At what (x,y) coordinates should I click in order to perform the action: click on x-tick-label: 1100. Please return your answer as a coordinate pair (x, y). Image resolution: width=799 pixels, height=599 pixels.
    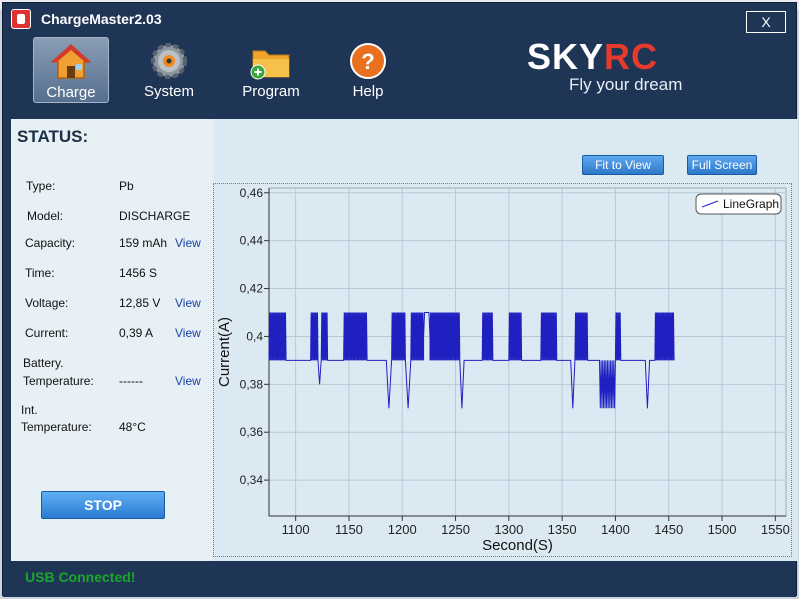
    Looking at the image, I should click on (296, 529).